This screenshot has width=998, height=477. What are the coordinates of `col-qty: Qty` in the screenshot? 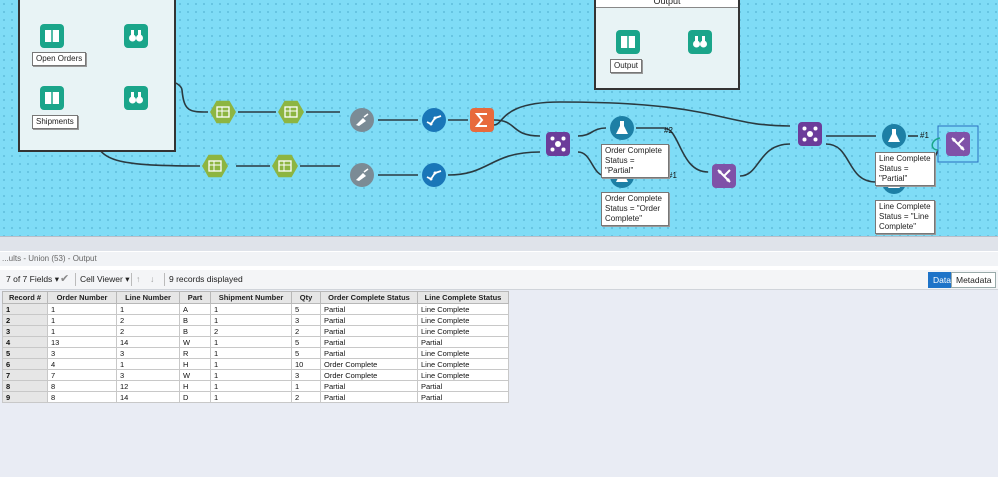 It's located at (306, 297).